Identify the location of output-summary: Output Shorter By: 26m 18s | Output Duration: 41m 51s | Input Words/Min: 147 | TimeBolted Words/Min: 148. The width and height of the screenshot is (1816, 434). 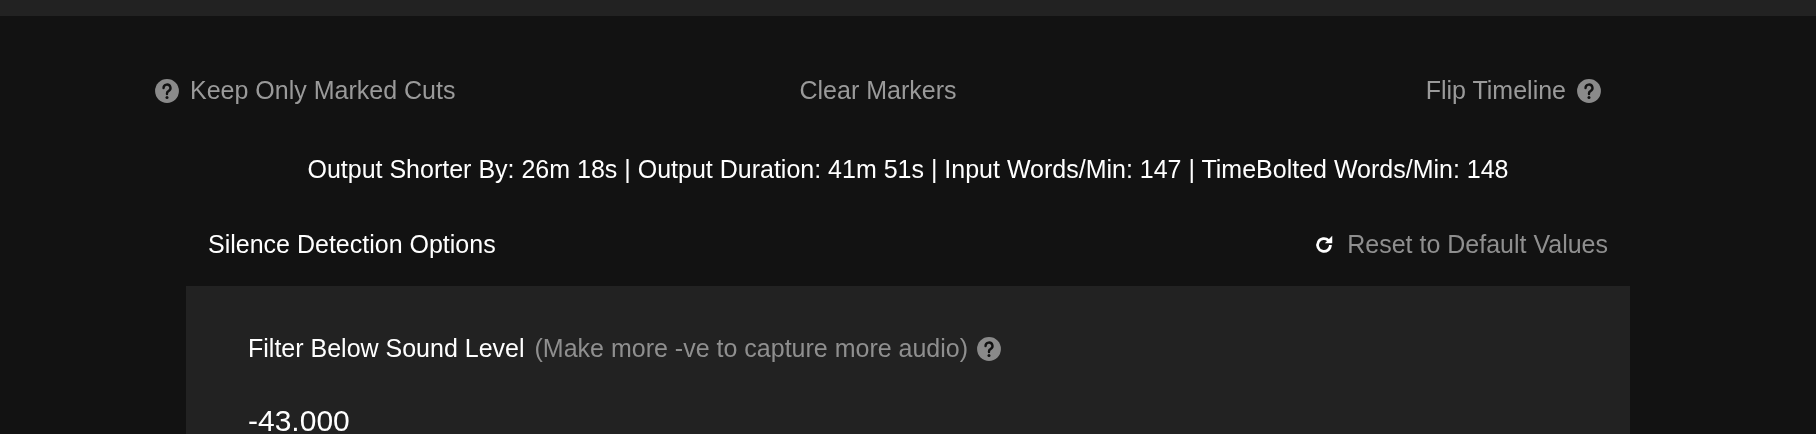
(908, 169).